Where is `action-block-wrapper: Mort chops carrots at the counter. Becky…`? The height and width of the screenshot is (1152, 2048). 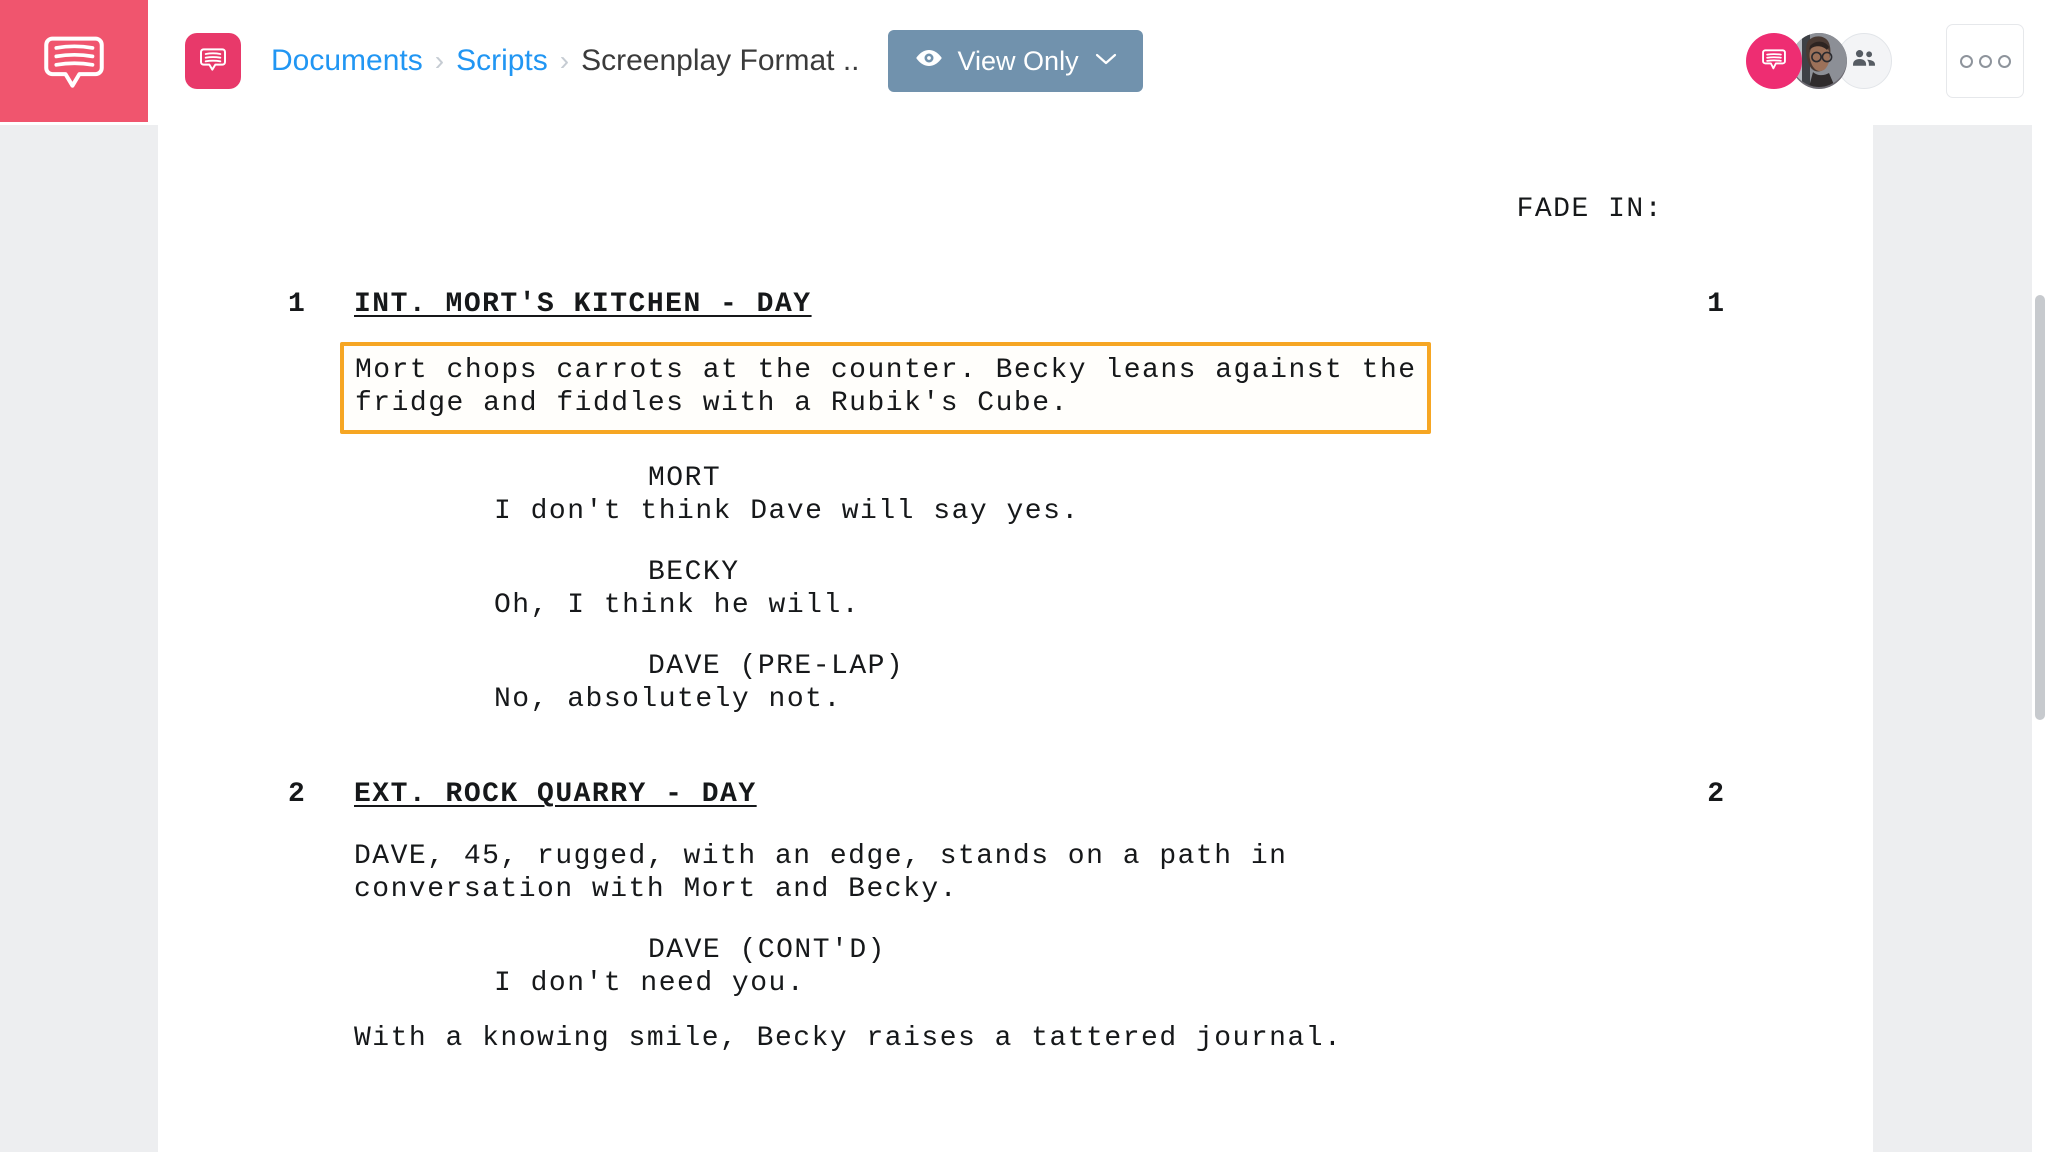 action-block-wrapper: Mort chops carrots at the counter. Becky… is located at coordinates (1015, 381).